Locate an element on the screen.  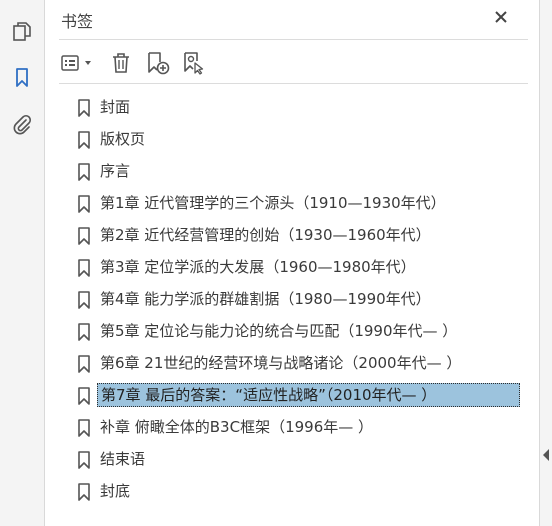
delete-bookmark-button is located at coordinates (121, 63).